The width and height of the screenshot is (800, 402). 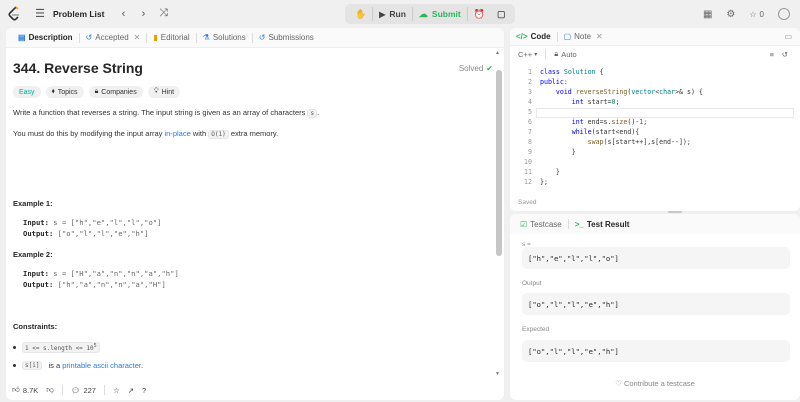 What do you see at coordinates (532, 283) in the screenshot?
I see `output-label: Output` at bounding box center [532, 283].